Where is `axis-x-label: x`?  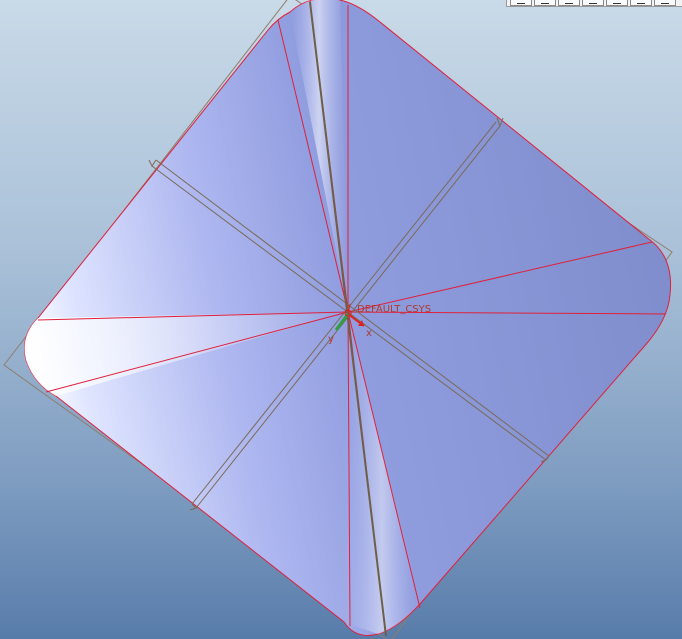 axis-x-label: x is located at coordinates (369, 333).